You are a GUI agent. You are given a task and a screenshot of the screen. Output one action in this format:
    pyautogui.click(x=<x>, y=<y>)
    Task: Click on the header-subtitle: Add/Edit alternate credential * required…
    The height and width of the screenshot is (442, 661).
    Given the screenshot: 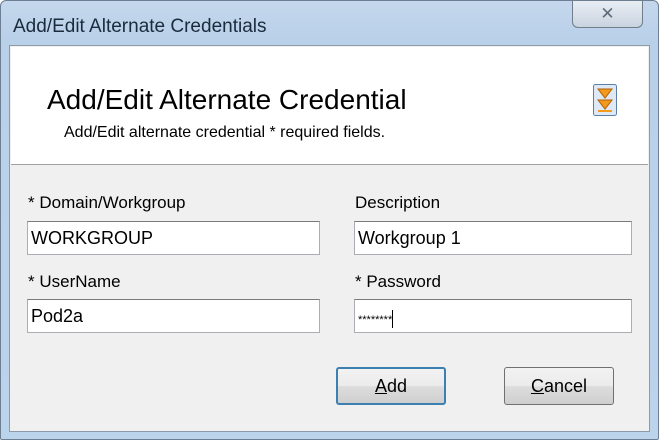 What is the action you would take?
    pyautogui.click(x=225, y=132)
    